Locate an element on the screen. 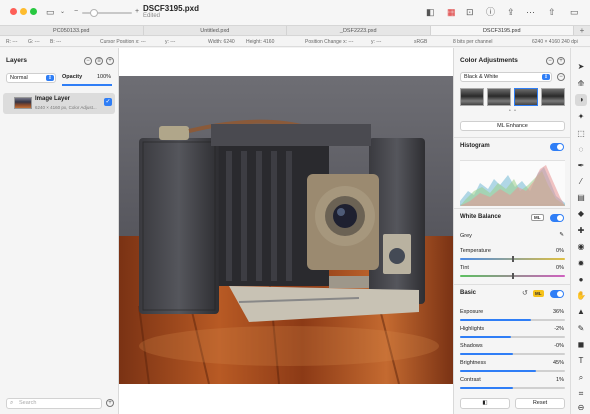  preset-thumbnail-selected is located at coordinates (526, 97).